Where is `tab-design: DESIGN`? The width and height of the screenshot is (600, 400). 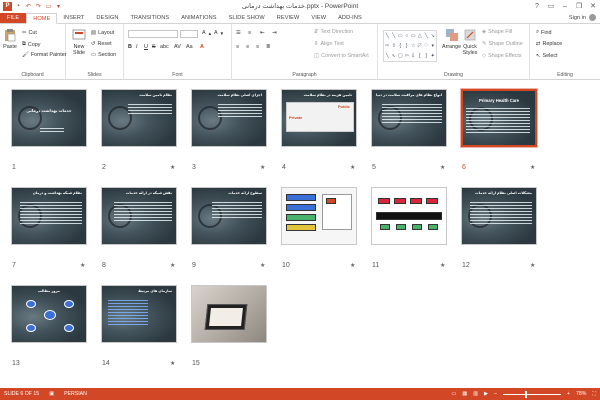
tab-design: DESIGN is located at coordinates (107, 18).